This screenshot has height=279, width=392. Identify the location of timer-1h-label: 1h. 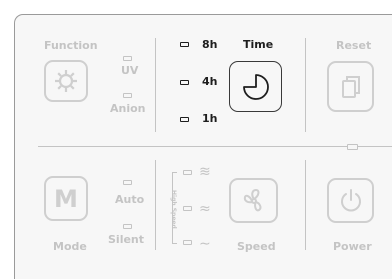
(210, 118).